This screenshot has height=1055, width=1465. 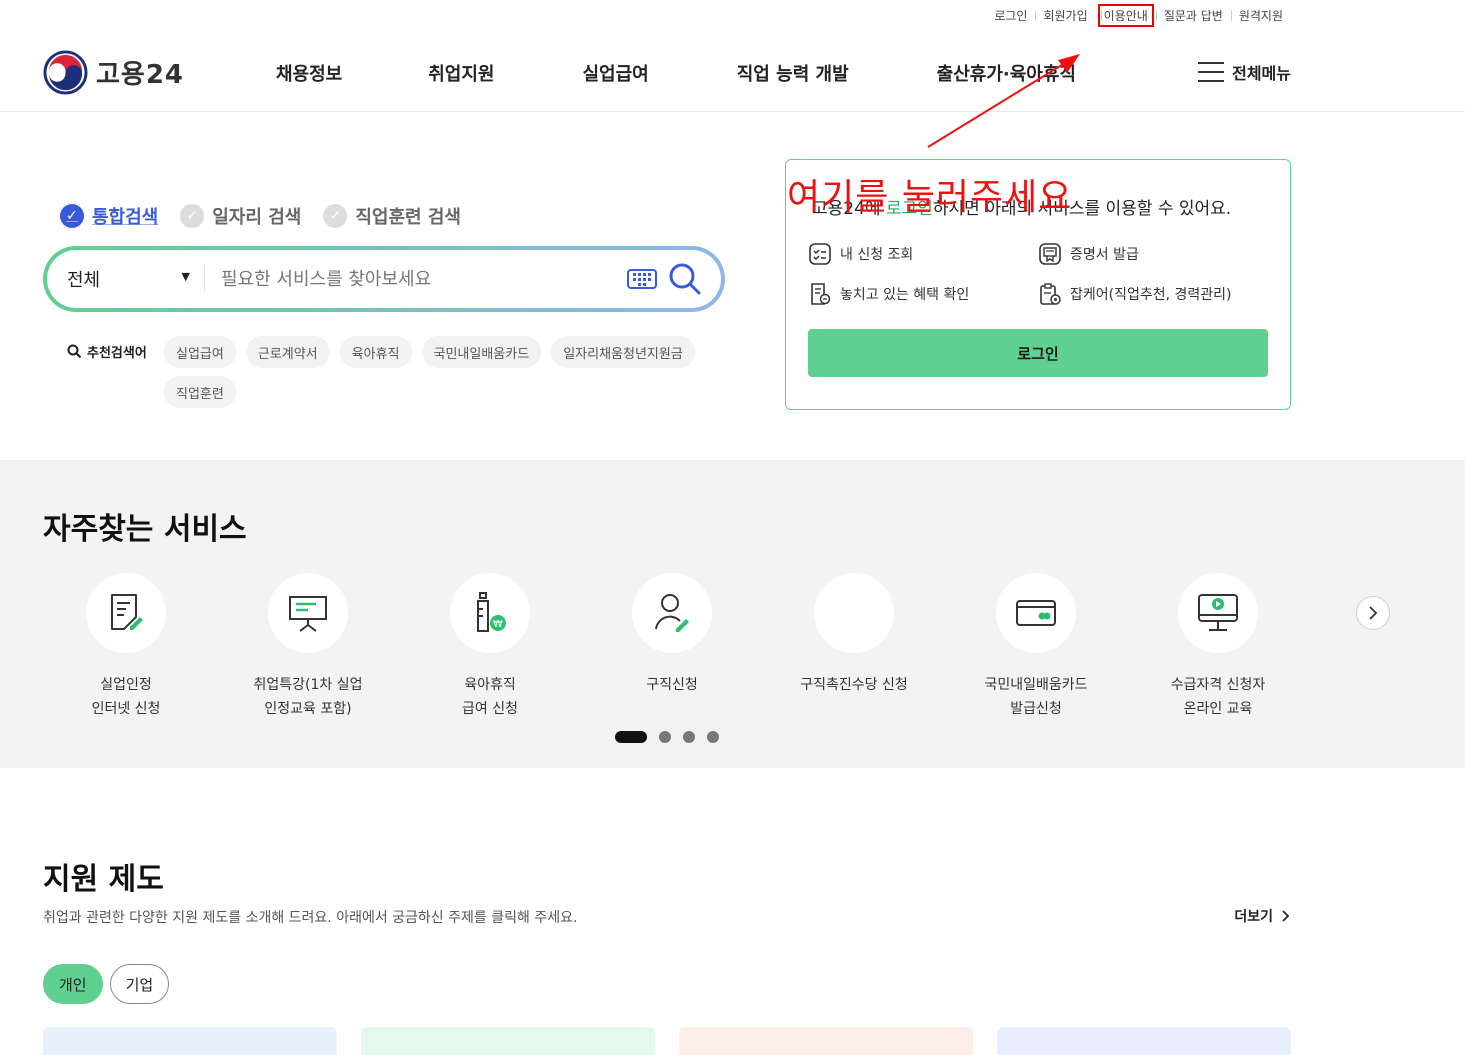 What do you see at coordinates (685, 279) in the screenshot?
I see `search-icon` at bounding box center [685, 279].